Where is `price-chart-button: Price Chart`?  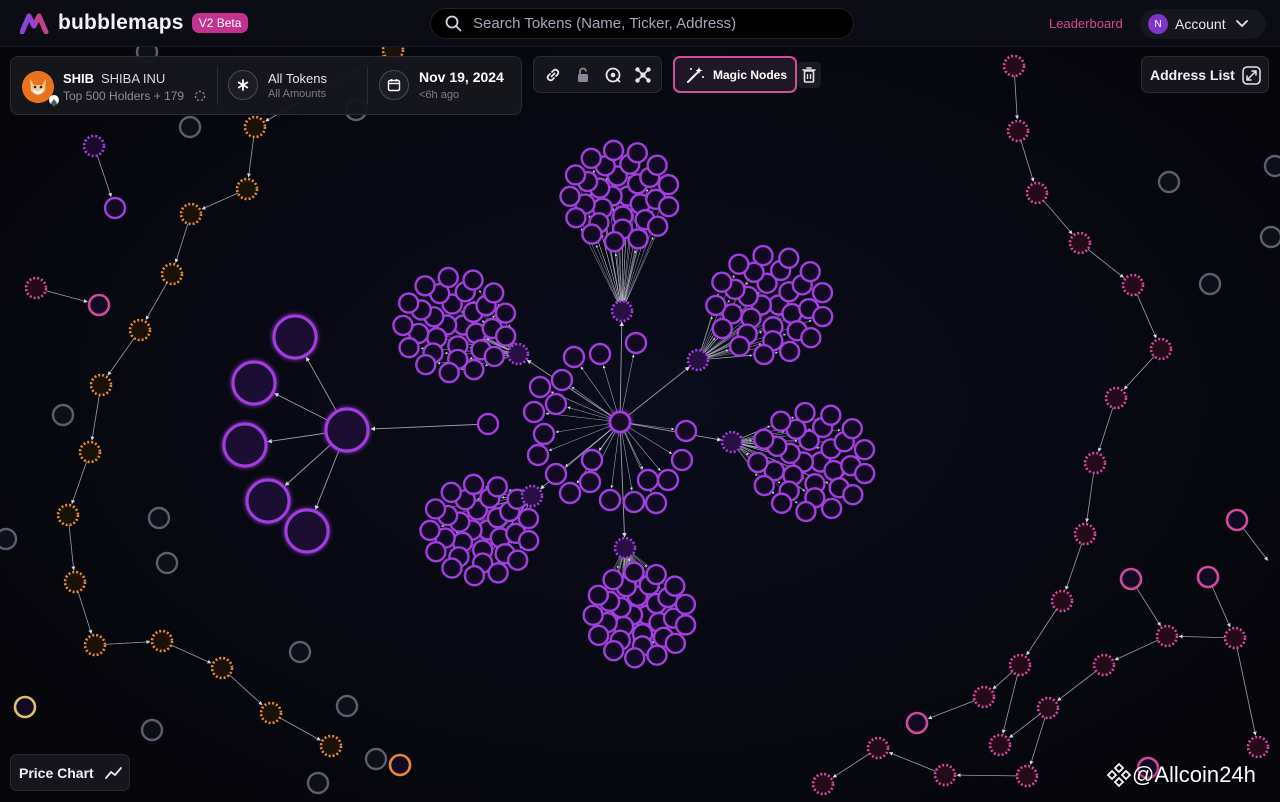
price-chart-button: Price Chart is located at coordinates (70, 772).